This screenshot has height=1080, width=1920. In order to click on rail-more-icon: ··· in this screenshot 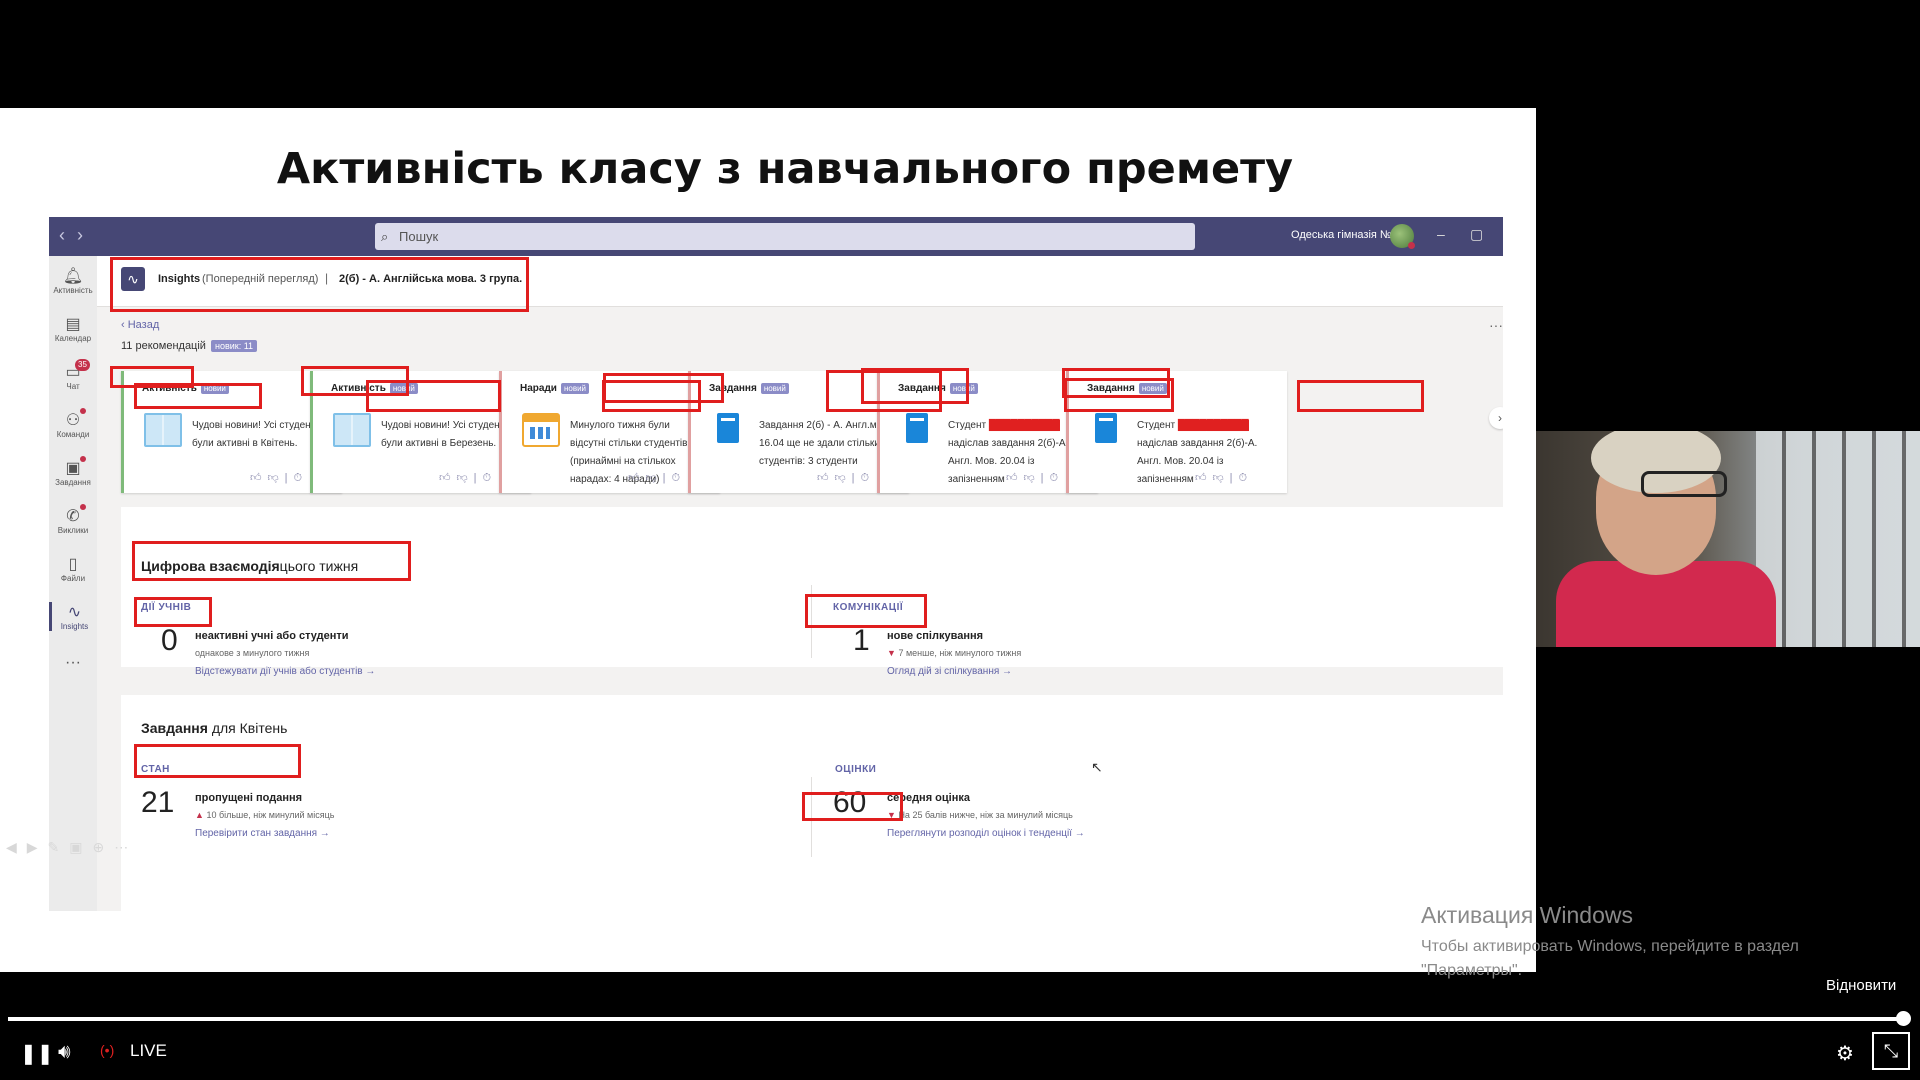, I will do `click(73, 664)`.